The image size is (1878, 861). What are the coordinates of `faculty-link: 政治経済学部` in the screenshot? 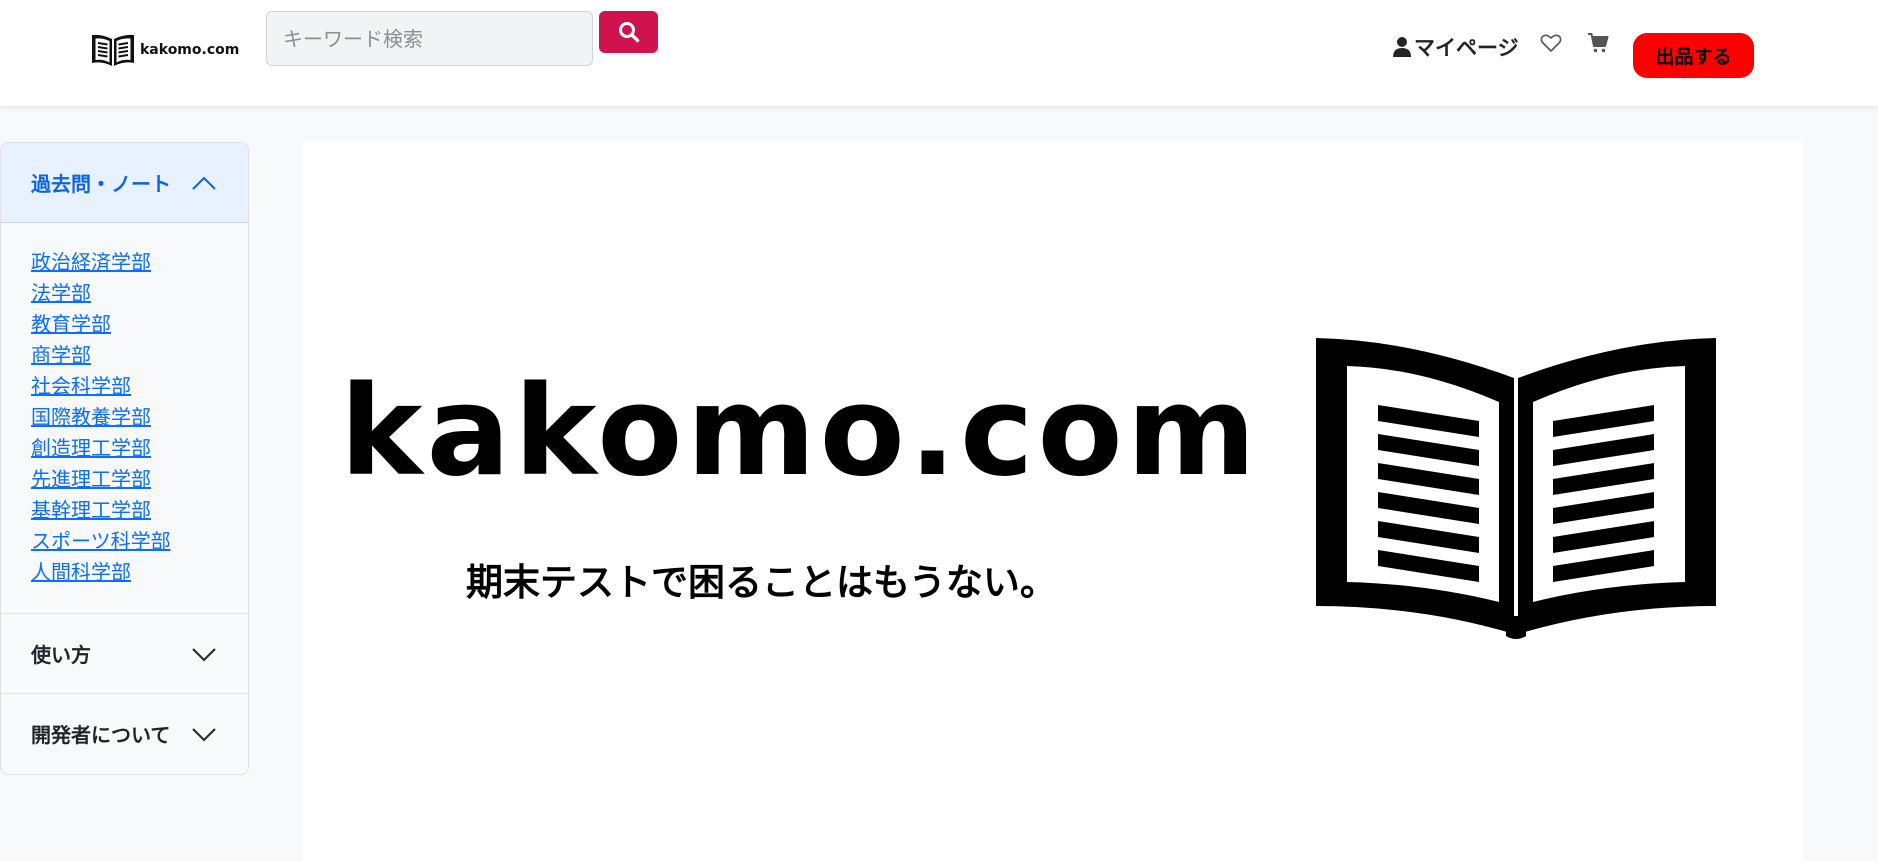 It's located at (139, 262).